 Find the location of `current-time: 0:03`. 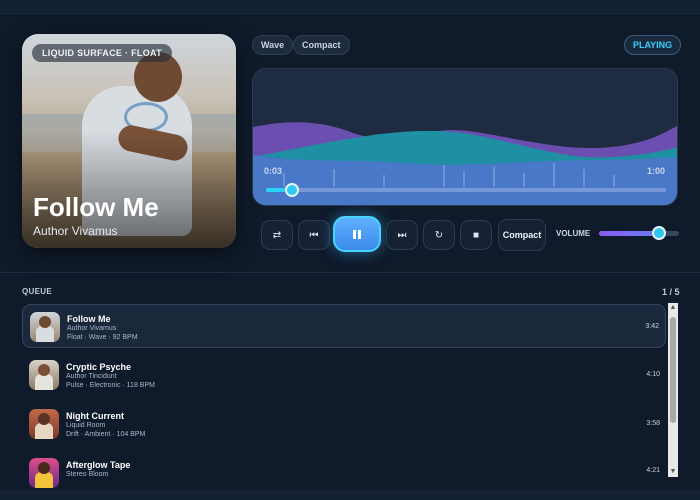

current-time: 0:03 is located at coordinates (273, 171).